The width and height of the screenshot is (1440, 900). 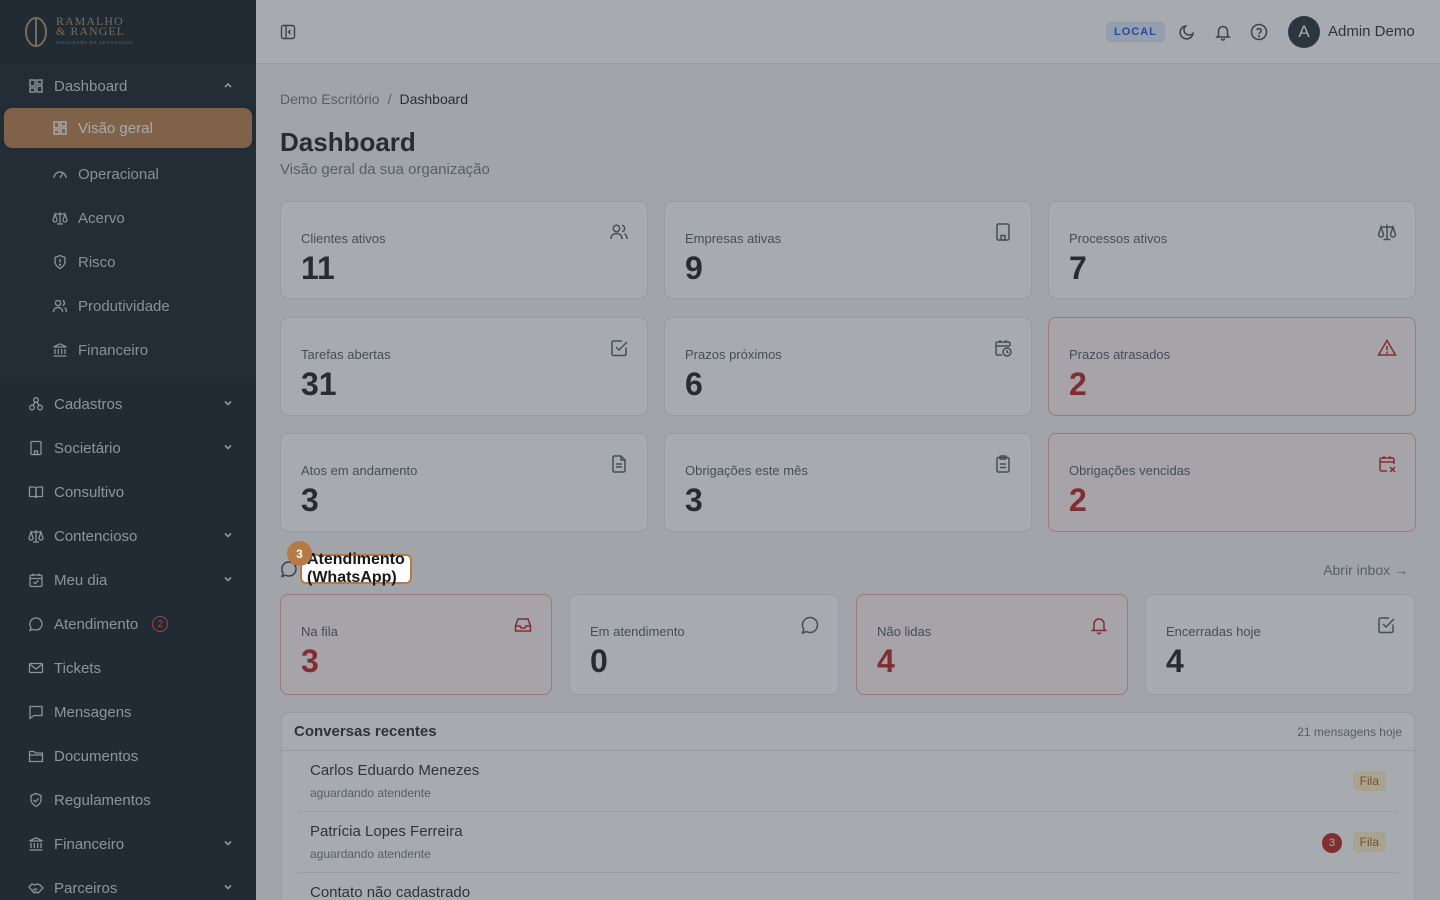 What do you see at coordinates (319, 384) in the screenshot?
I see `stat-value: 31` at bounding box center [319, 384].